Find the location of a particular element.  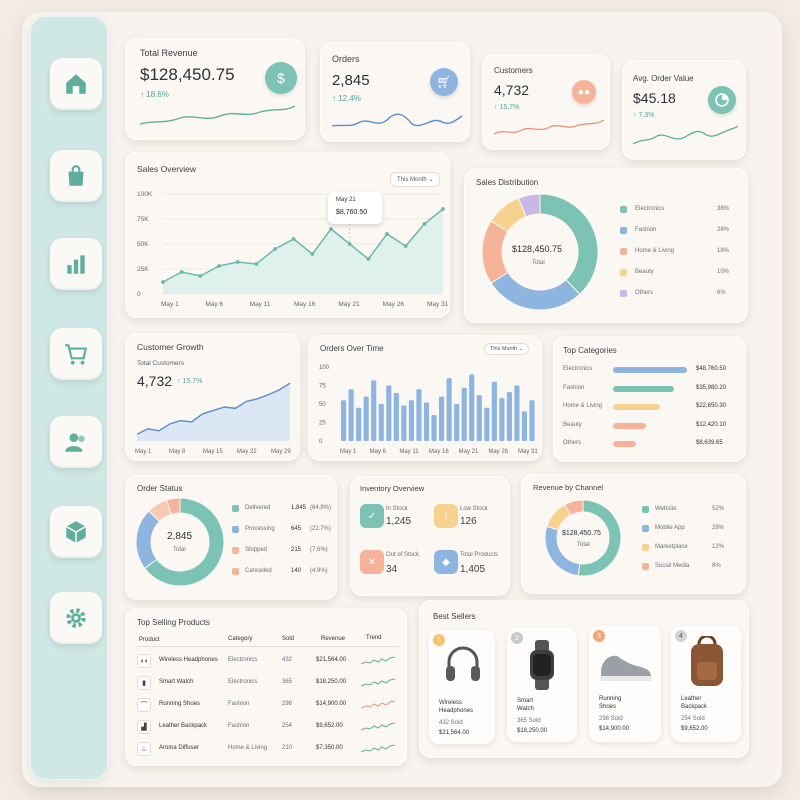

y-tick-label: 25K is located at coordinates (143, 269).